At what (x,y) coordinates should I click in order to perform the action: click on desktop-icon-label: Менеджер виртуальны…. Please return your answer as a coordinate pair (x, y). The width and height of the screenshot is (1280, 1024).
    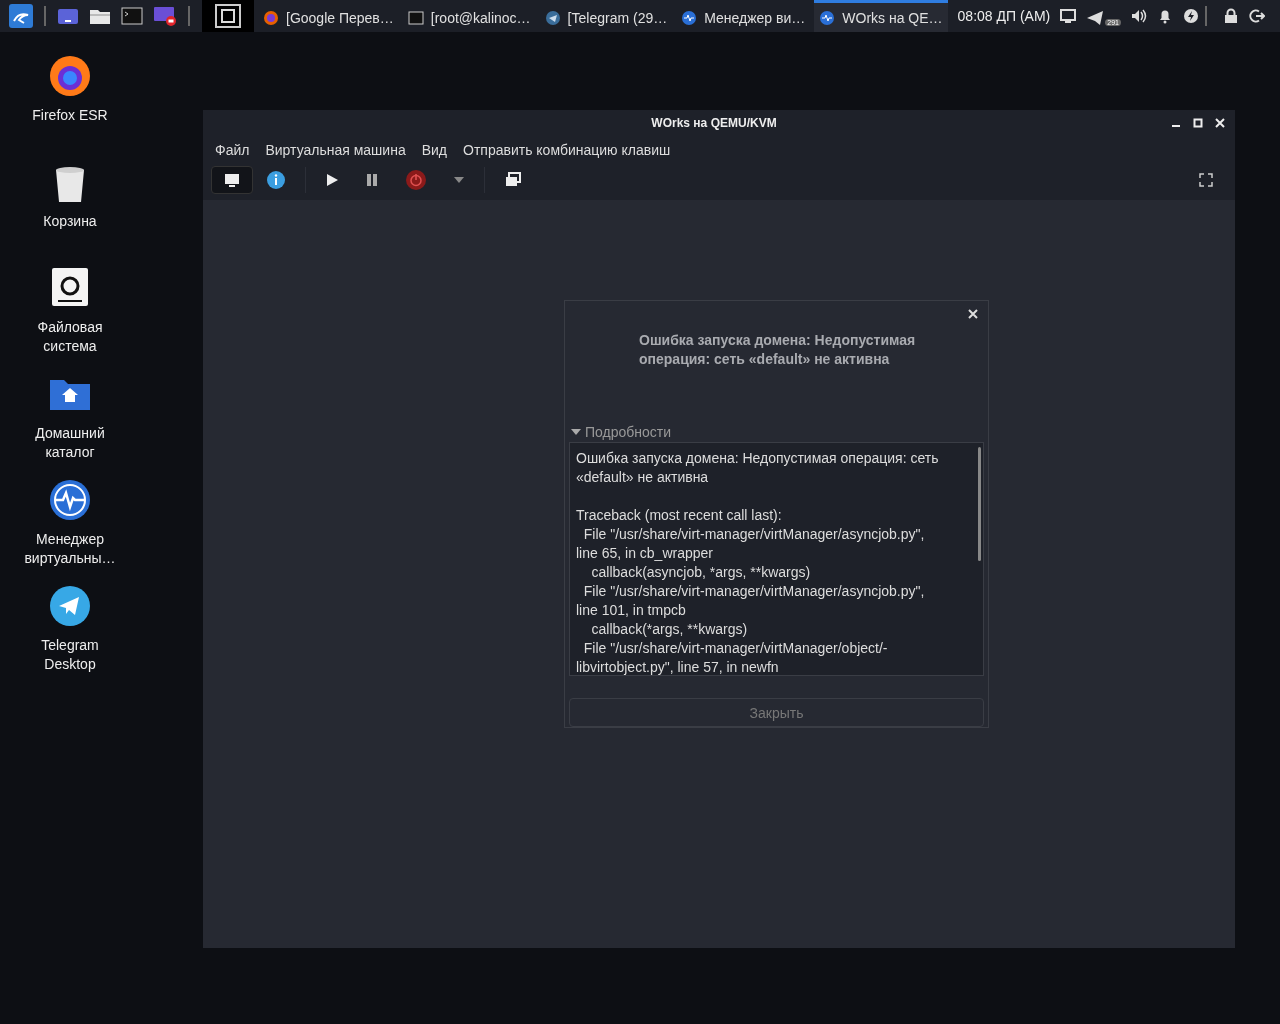
    Looking at the image, I should click on (70, 549).